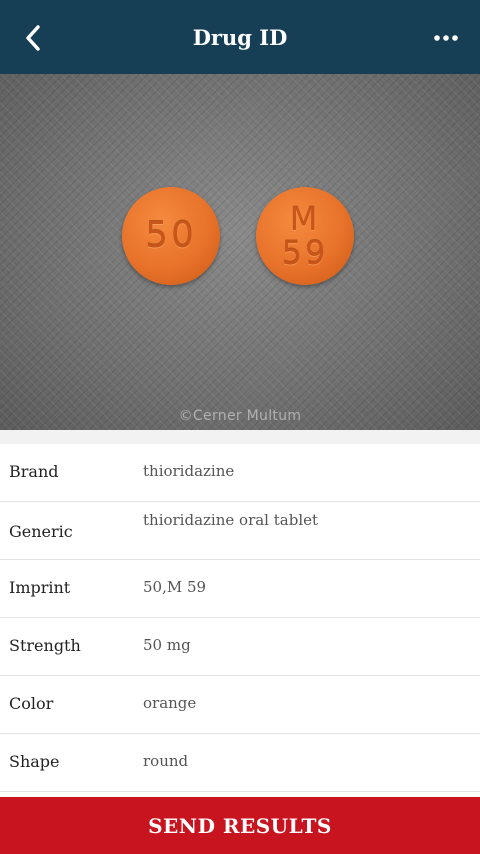  Describe the element at coordinates (41, 531) in the screenshot. I see `detail-label: Generic` at that location.